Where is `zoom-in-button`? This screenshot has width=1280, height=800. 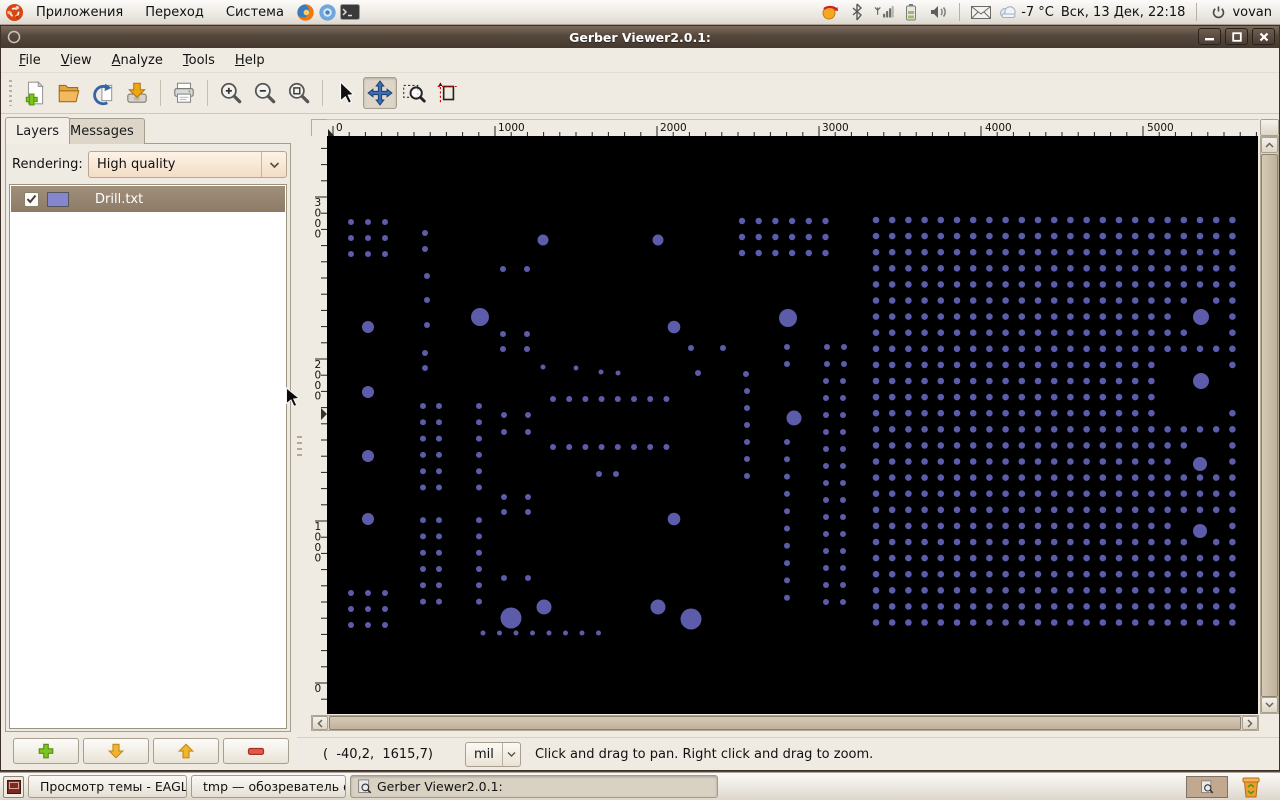
zoom-in-button is located at coordinates (231, 93).